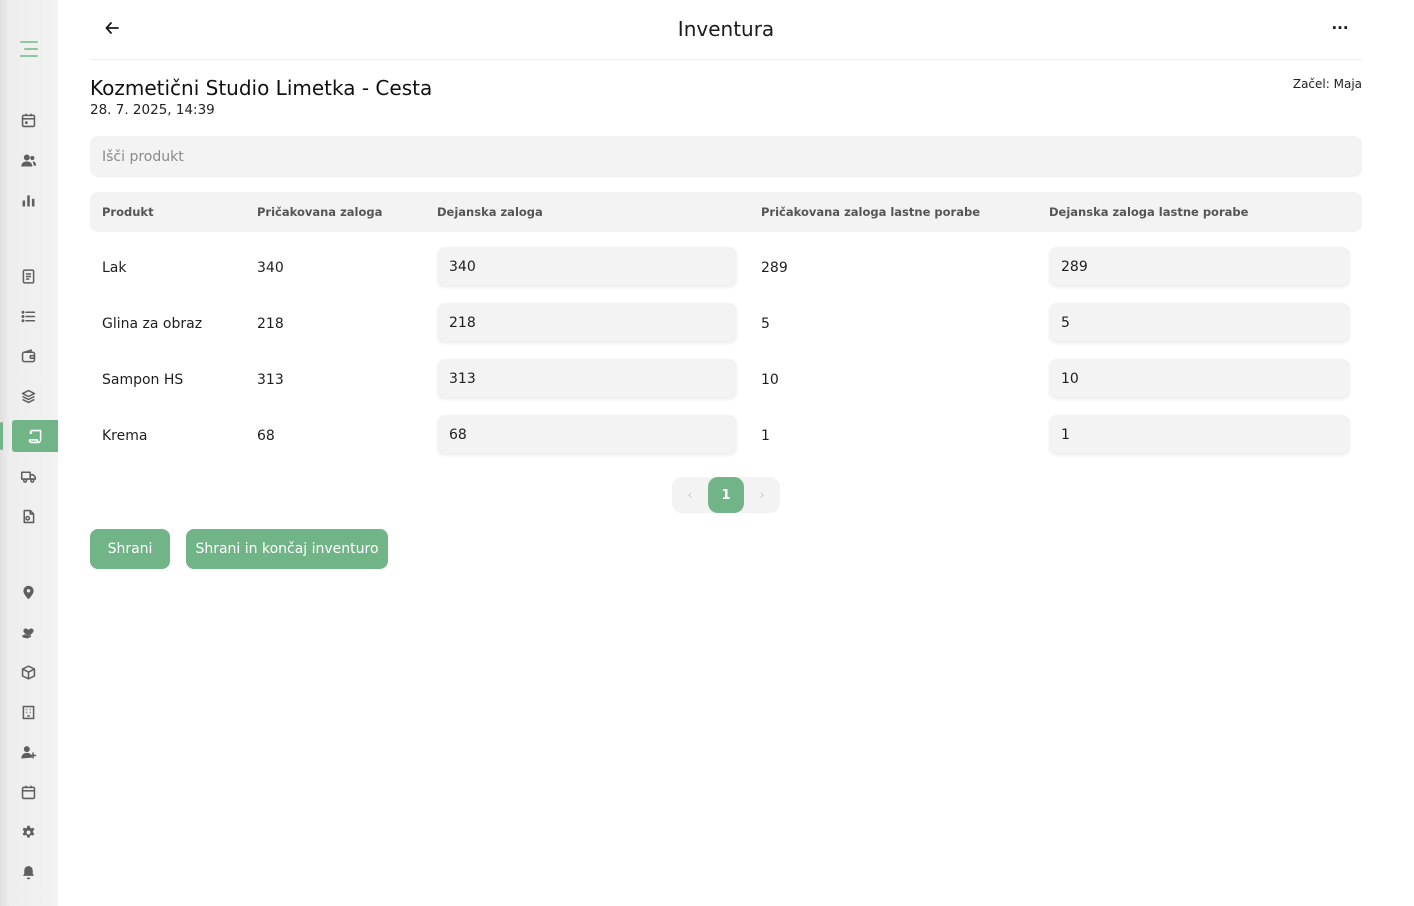 The width and height of the screenshot is (1414, 906). I want to click on inventory-icon, so click(29, 436).